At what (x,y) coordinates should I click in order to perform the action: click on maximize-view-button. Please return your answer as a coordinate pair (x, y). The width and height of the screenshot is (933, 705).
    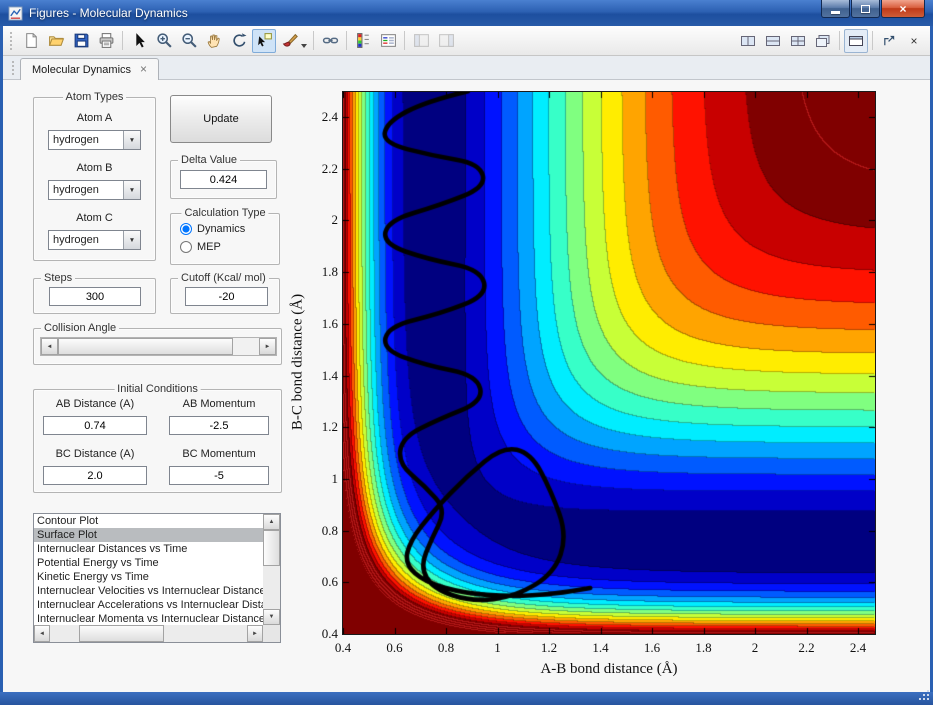
    Looking at the image, I should click on (856, 40).